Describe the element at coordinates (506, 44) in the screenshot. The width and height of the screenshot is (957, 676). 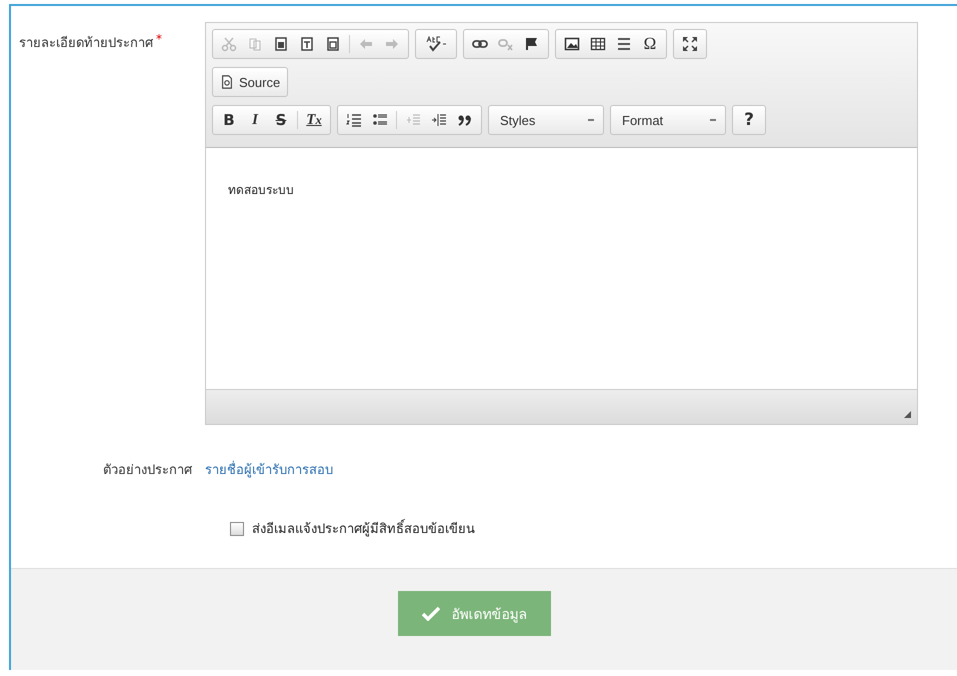
I see `broken-chain-icon` at that location.